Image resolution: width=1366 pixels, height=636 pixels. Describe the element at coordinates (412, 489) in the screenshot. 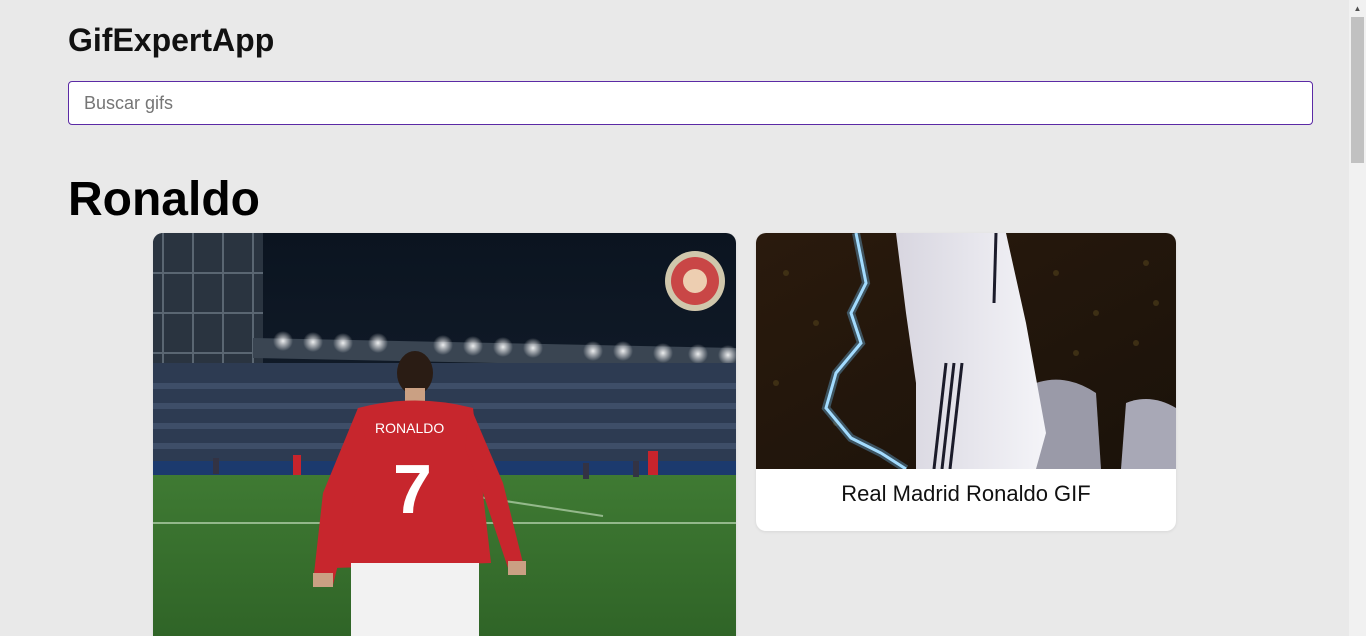

I see `svg-text: 7` at that location.